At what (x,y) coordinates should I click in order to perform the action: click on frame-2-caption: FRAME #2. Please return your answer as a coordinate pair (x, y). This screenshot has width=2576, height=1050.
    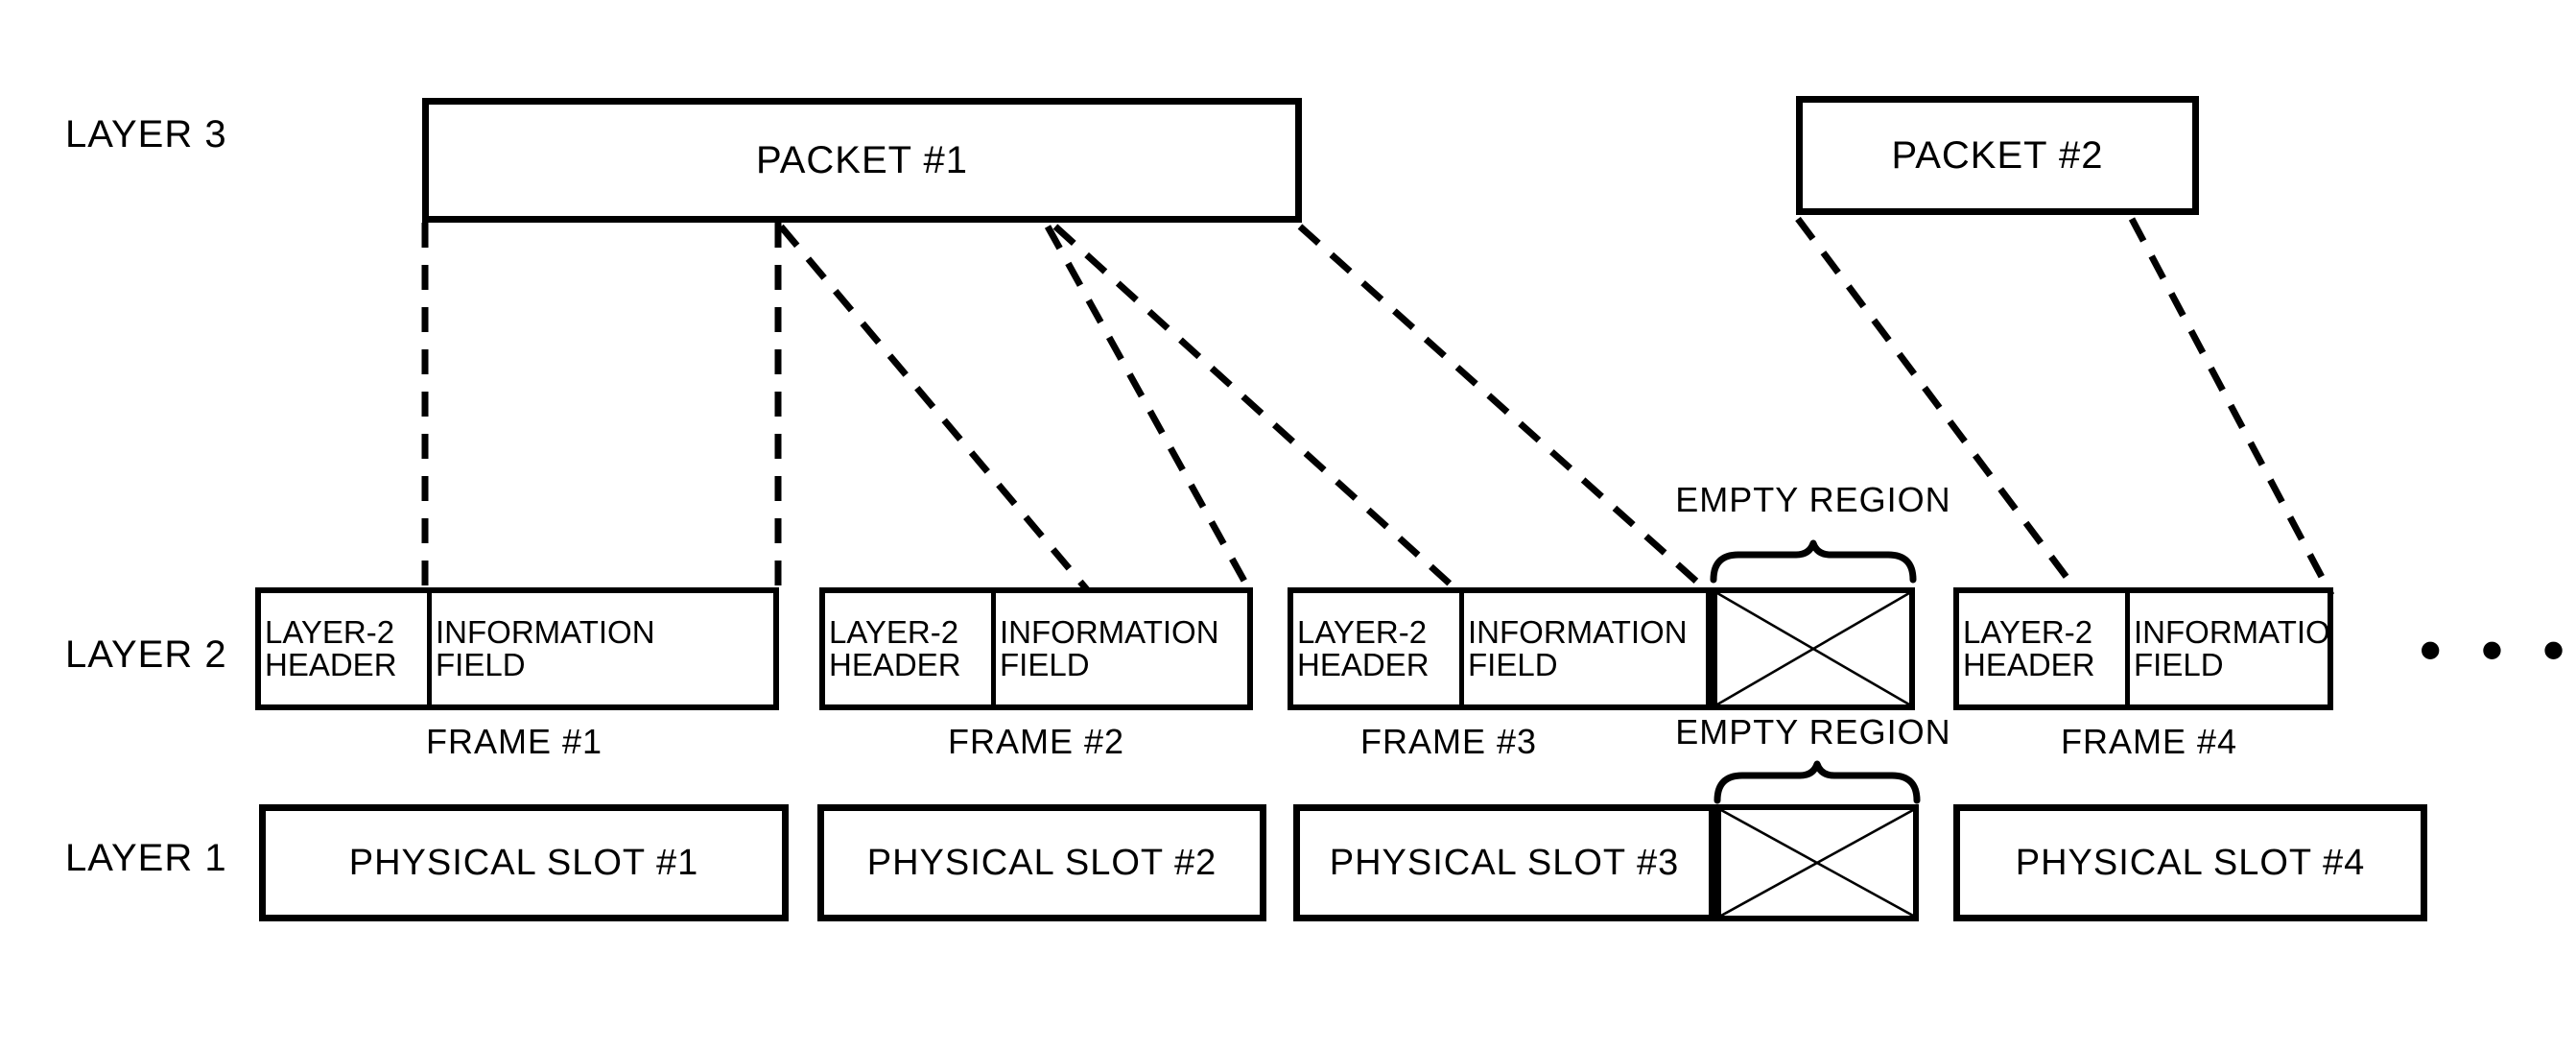
    Looking at the image, I should click on (1036, 741).